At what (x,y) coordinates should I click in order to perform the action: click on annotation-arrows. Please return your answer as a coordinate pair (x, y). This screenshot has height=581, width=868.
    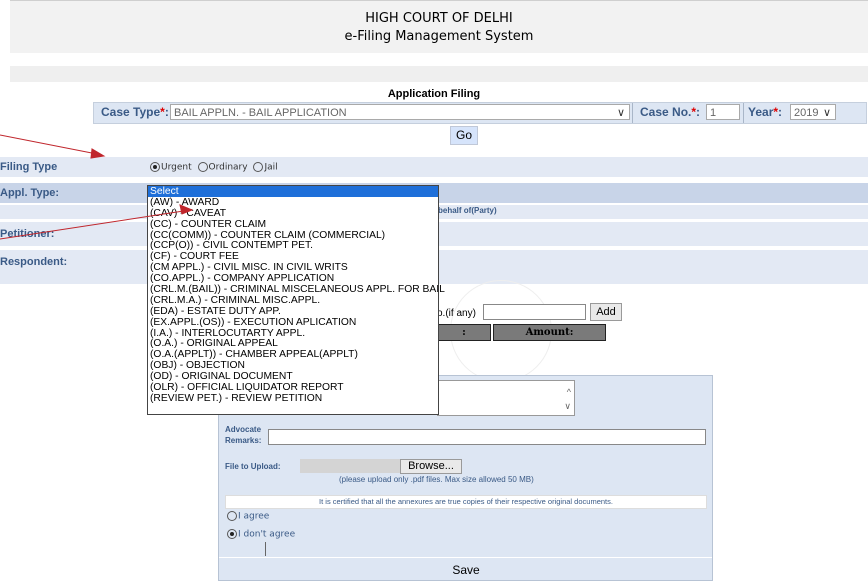
    Looking at the image, I should click on (97, 187).